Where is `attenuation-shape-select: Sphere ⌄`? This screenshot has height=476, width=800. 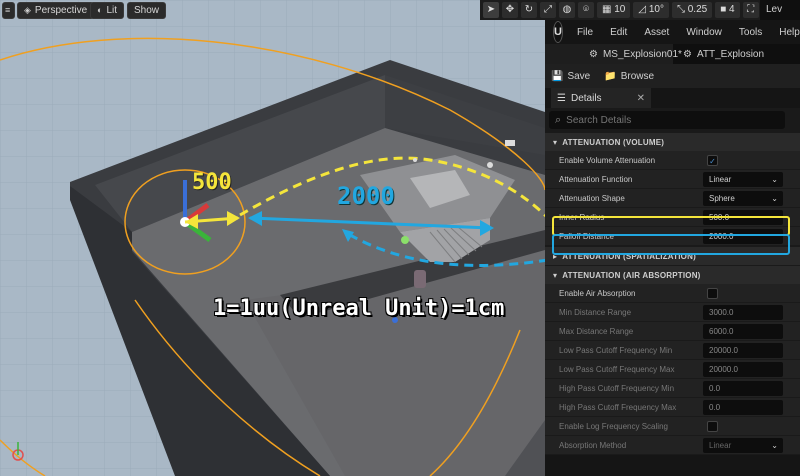 attenuation-shape-select: Sphere ⌄ is located at coordinates (743, 198).